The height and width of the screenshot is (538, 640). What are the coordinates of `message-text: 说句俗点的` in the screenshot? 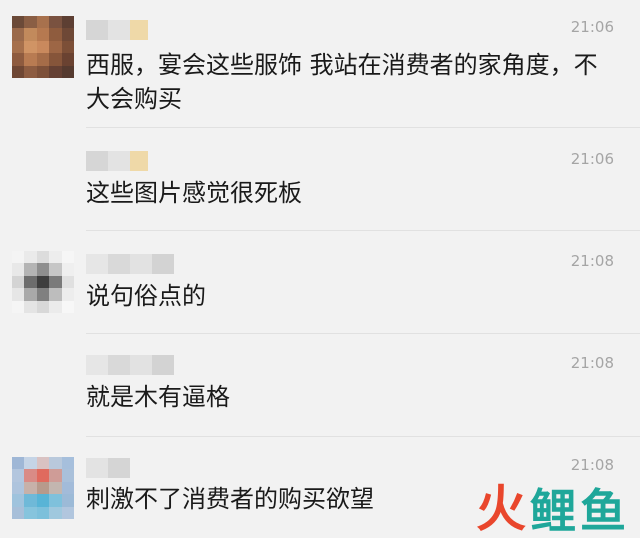 It's located at (146, 296).